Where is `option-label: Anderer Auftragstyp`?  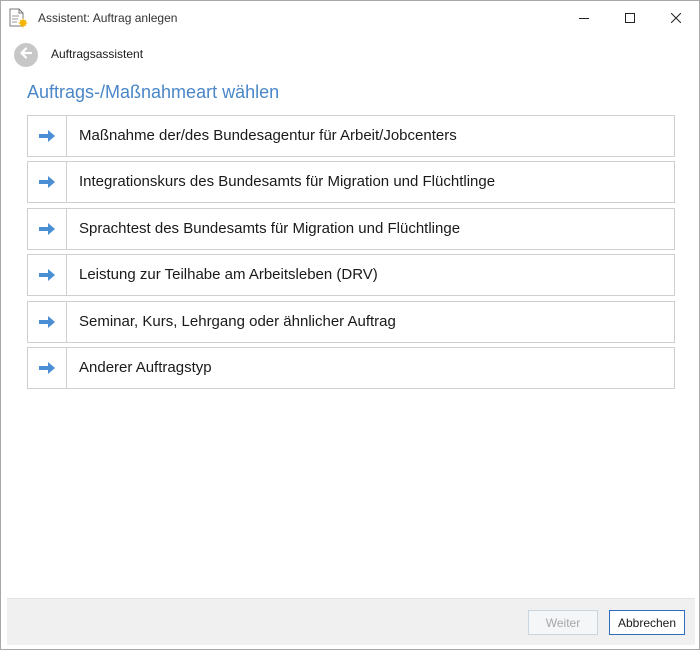 option-label: Anderer Auftragstyp is located at coordinates (145, 367).